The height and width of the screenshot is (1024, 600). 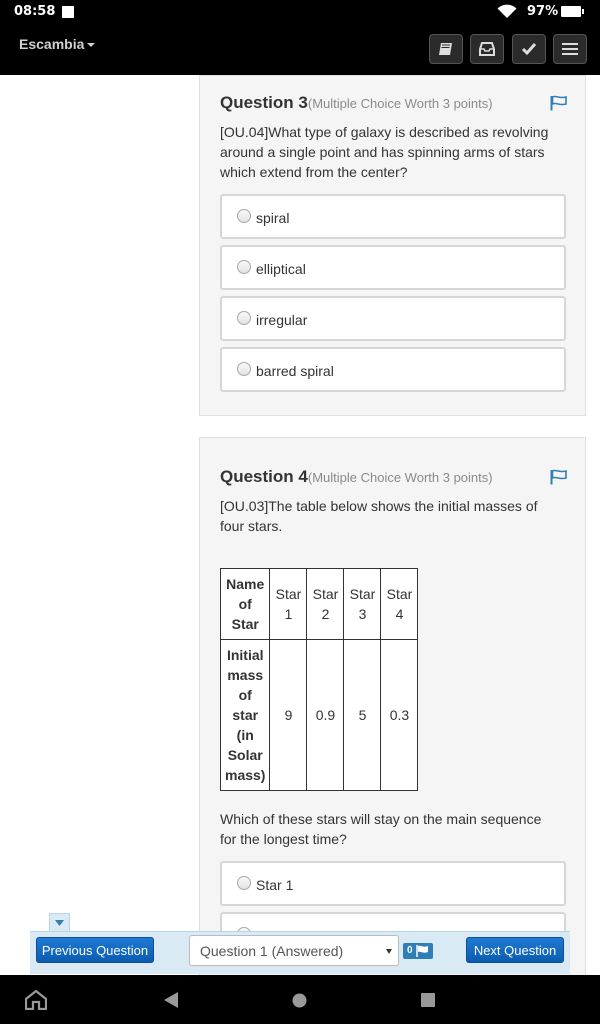 I want to click on choice-elliptical: elliptical, so click(x=393, y=267).